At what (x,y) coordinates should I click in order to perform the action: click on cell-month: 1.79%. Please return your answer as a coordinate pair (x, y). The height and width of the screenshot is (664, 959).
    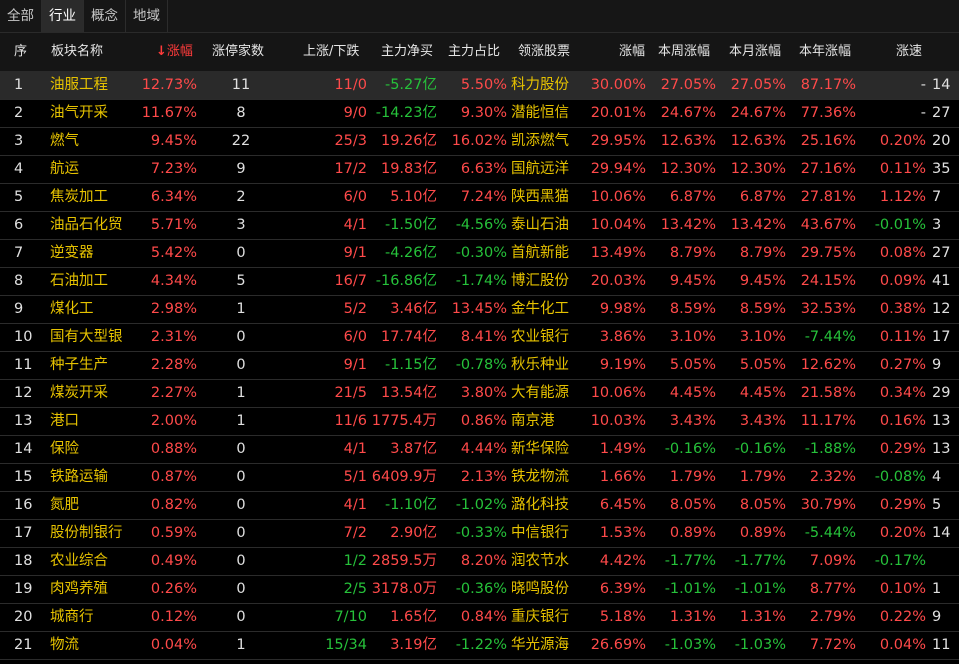
    Looking at the image, I should click on (762, 477).